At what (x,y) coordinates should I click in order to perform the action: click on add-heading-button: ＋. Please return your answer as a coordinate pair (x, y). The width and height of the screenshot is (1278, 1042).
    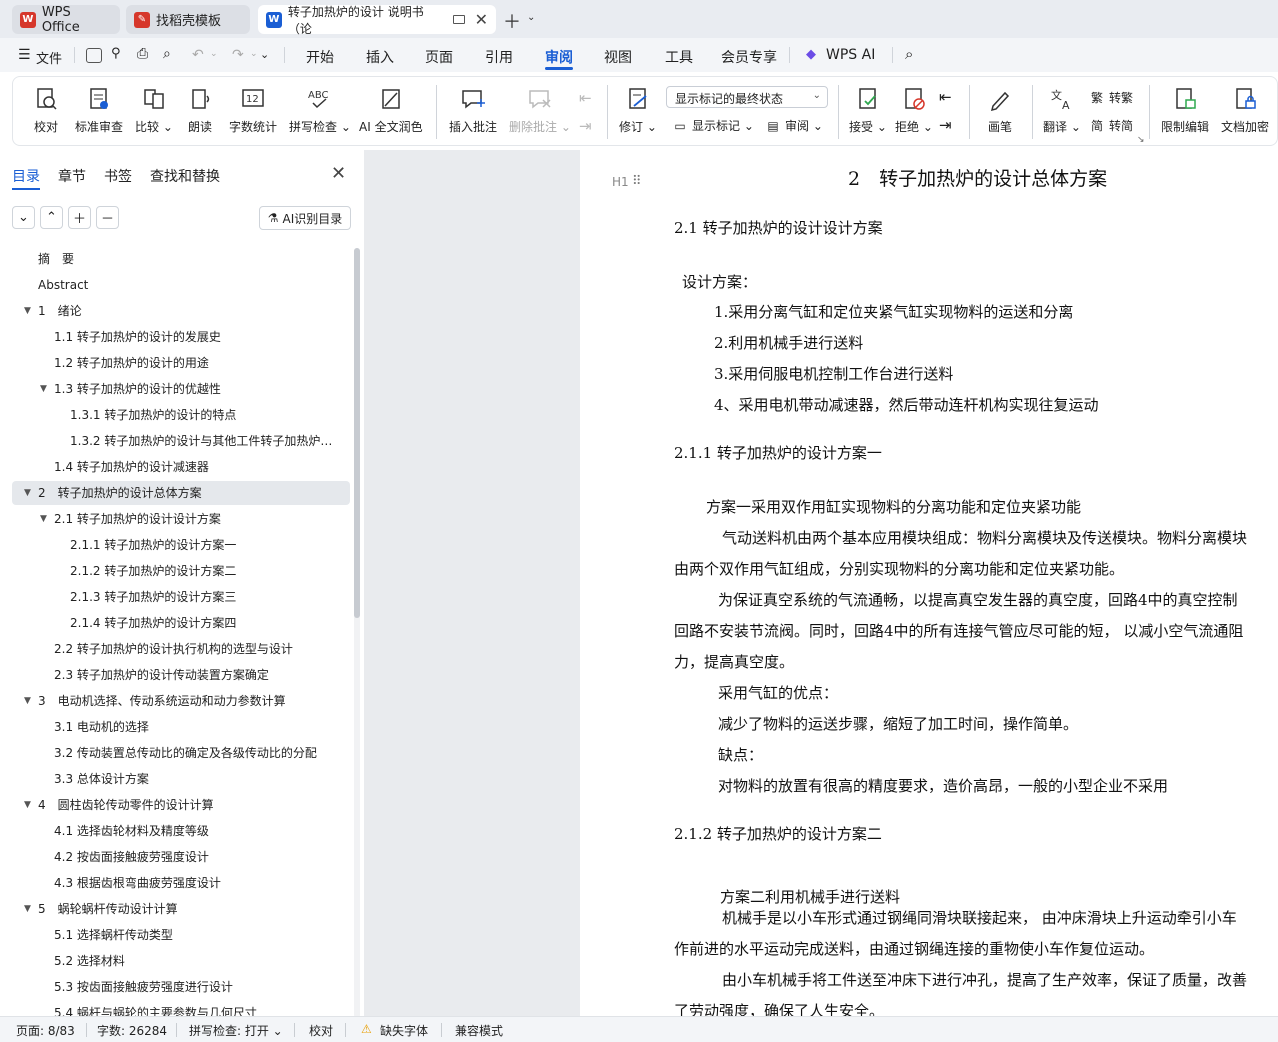
    Looking at the image, I should click on (79, 217).